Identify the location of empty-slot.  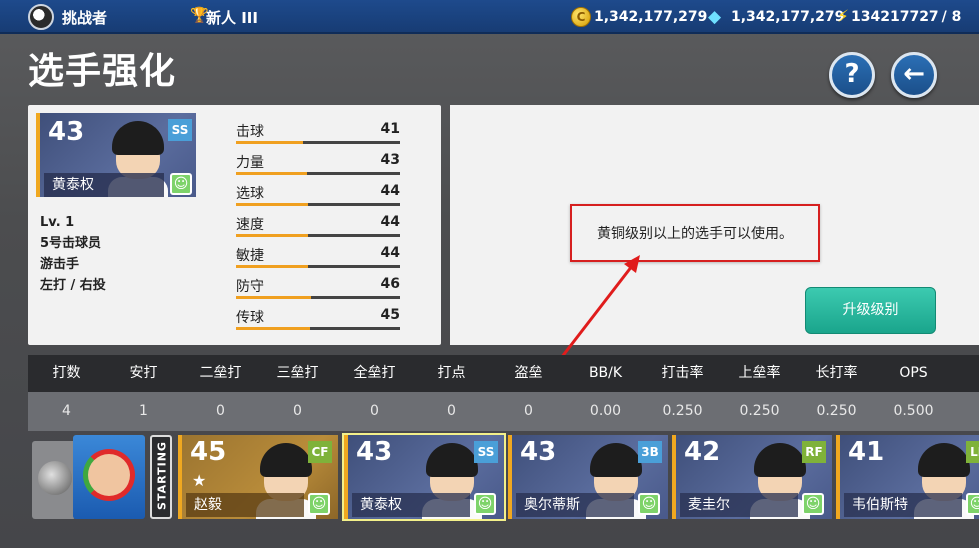
(54, 480).